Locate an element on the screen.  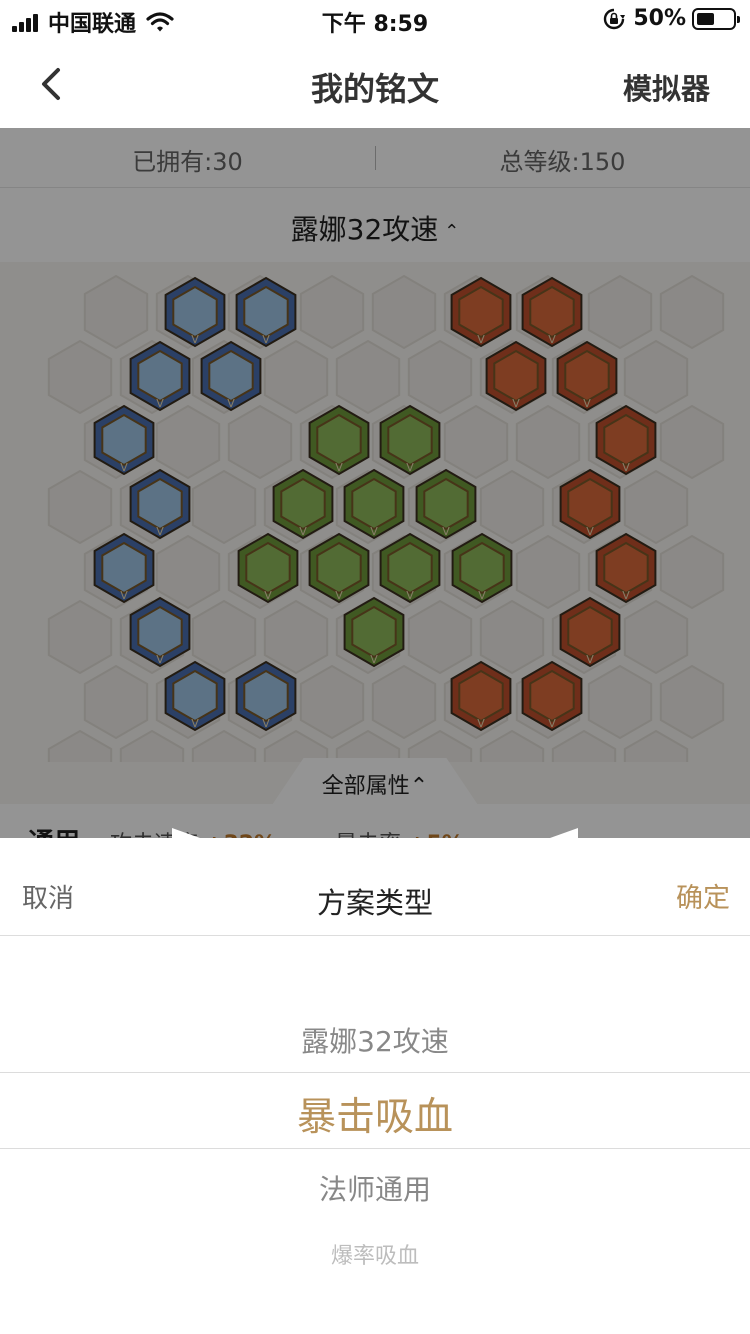
picker-option-selected: 暴击吸血 is located at coordinates (375, 1114).